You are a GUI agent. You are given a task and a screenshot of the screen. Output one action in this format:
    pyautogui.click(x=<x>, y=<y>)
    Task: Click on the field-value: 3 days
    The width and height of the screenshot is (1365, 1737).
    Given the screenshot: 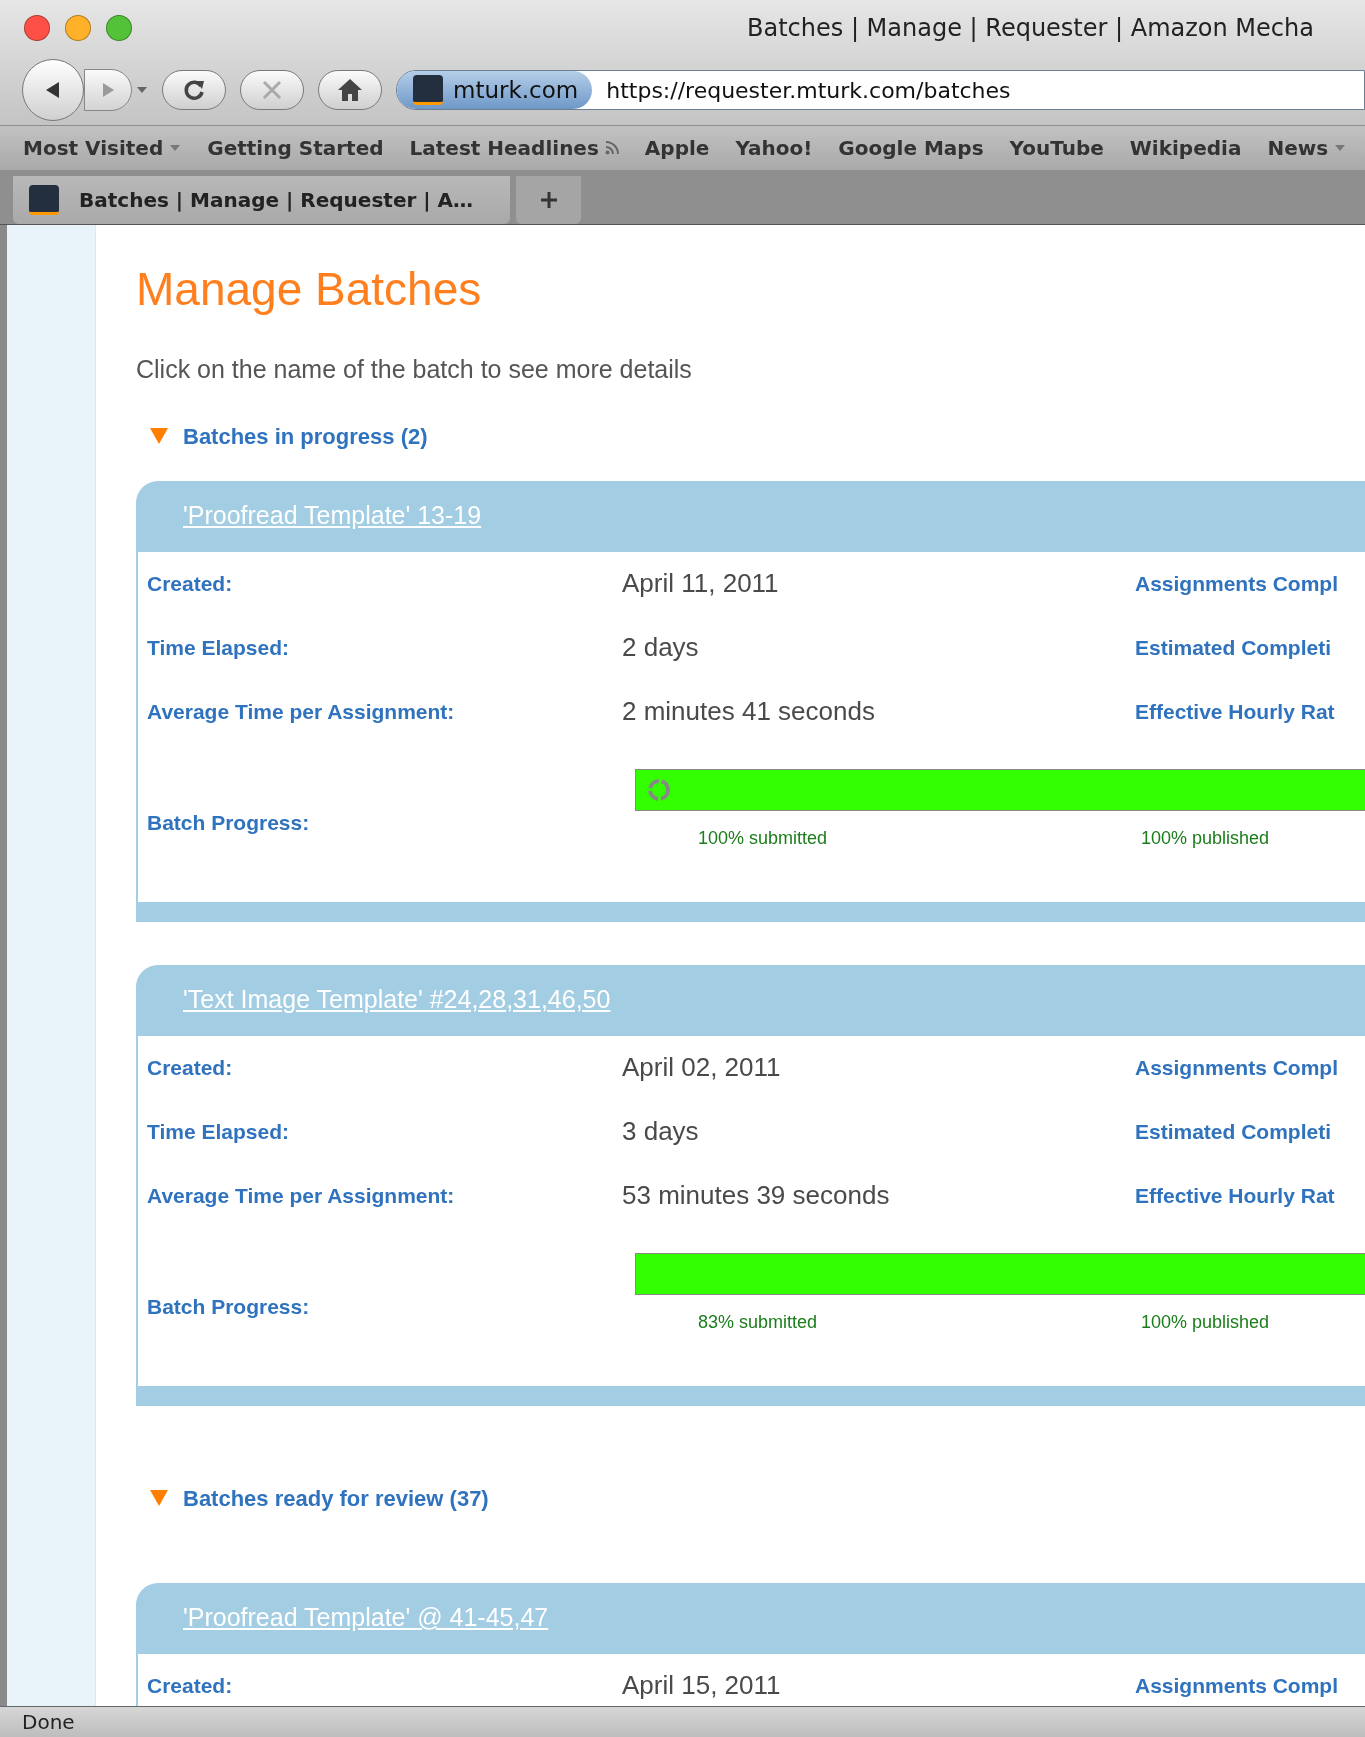 What is the action you would take?
    pyautogui.click(x=661, y=1131)
    